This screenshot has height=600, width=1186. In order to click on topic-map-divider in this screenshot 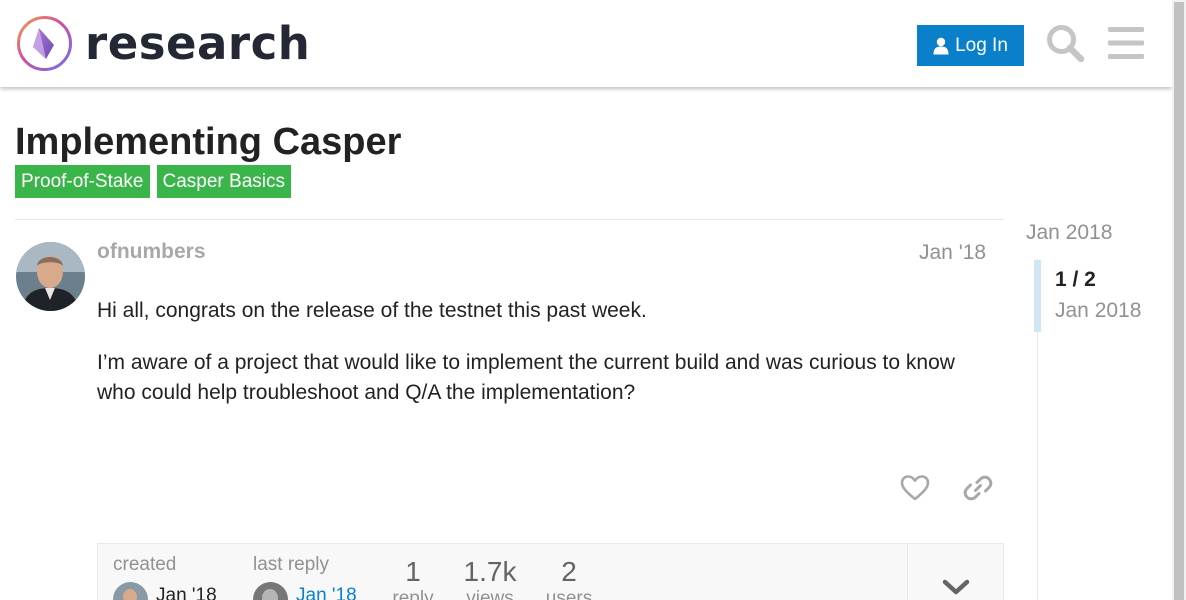, I will do `click(907, 572)`.